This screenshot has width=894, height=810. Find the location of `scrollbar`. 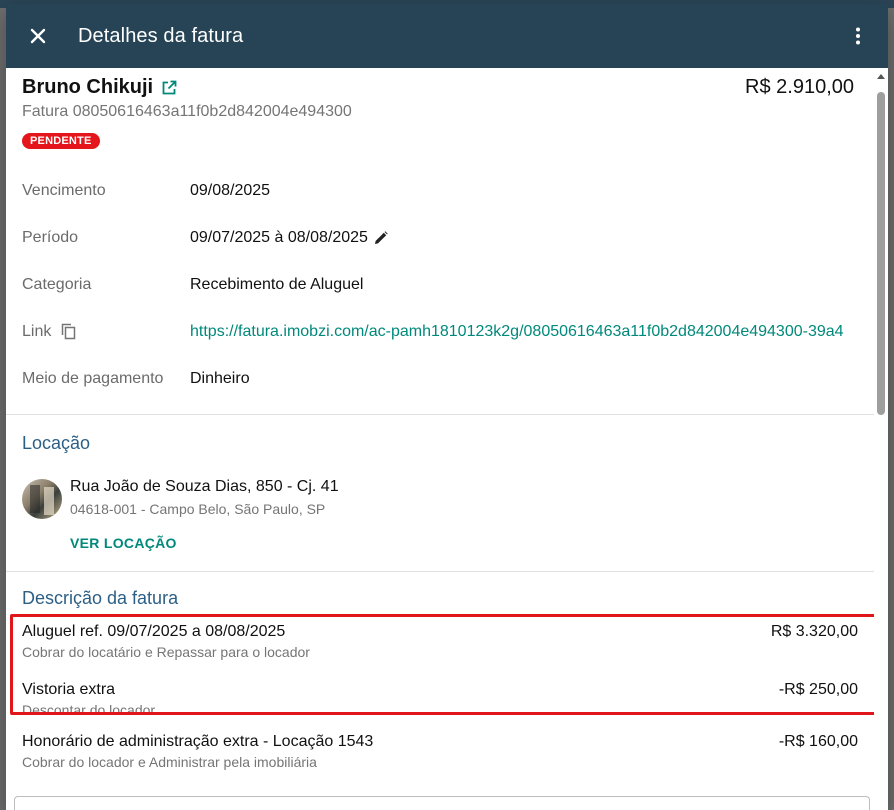

scrollbar is located at coordinates (881, 439).